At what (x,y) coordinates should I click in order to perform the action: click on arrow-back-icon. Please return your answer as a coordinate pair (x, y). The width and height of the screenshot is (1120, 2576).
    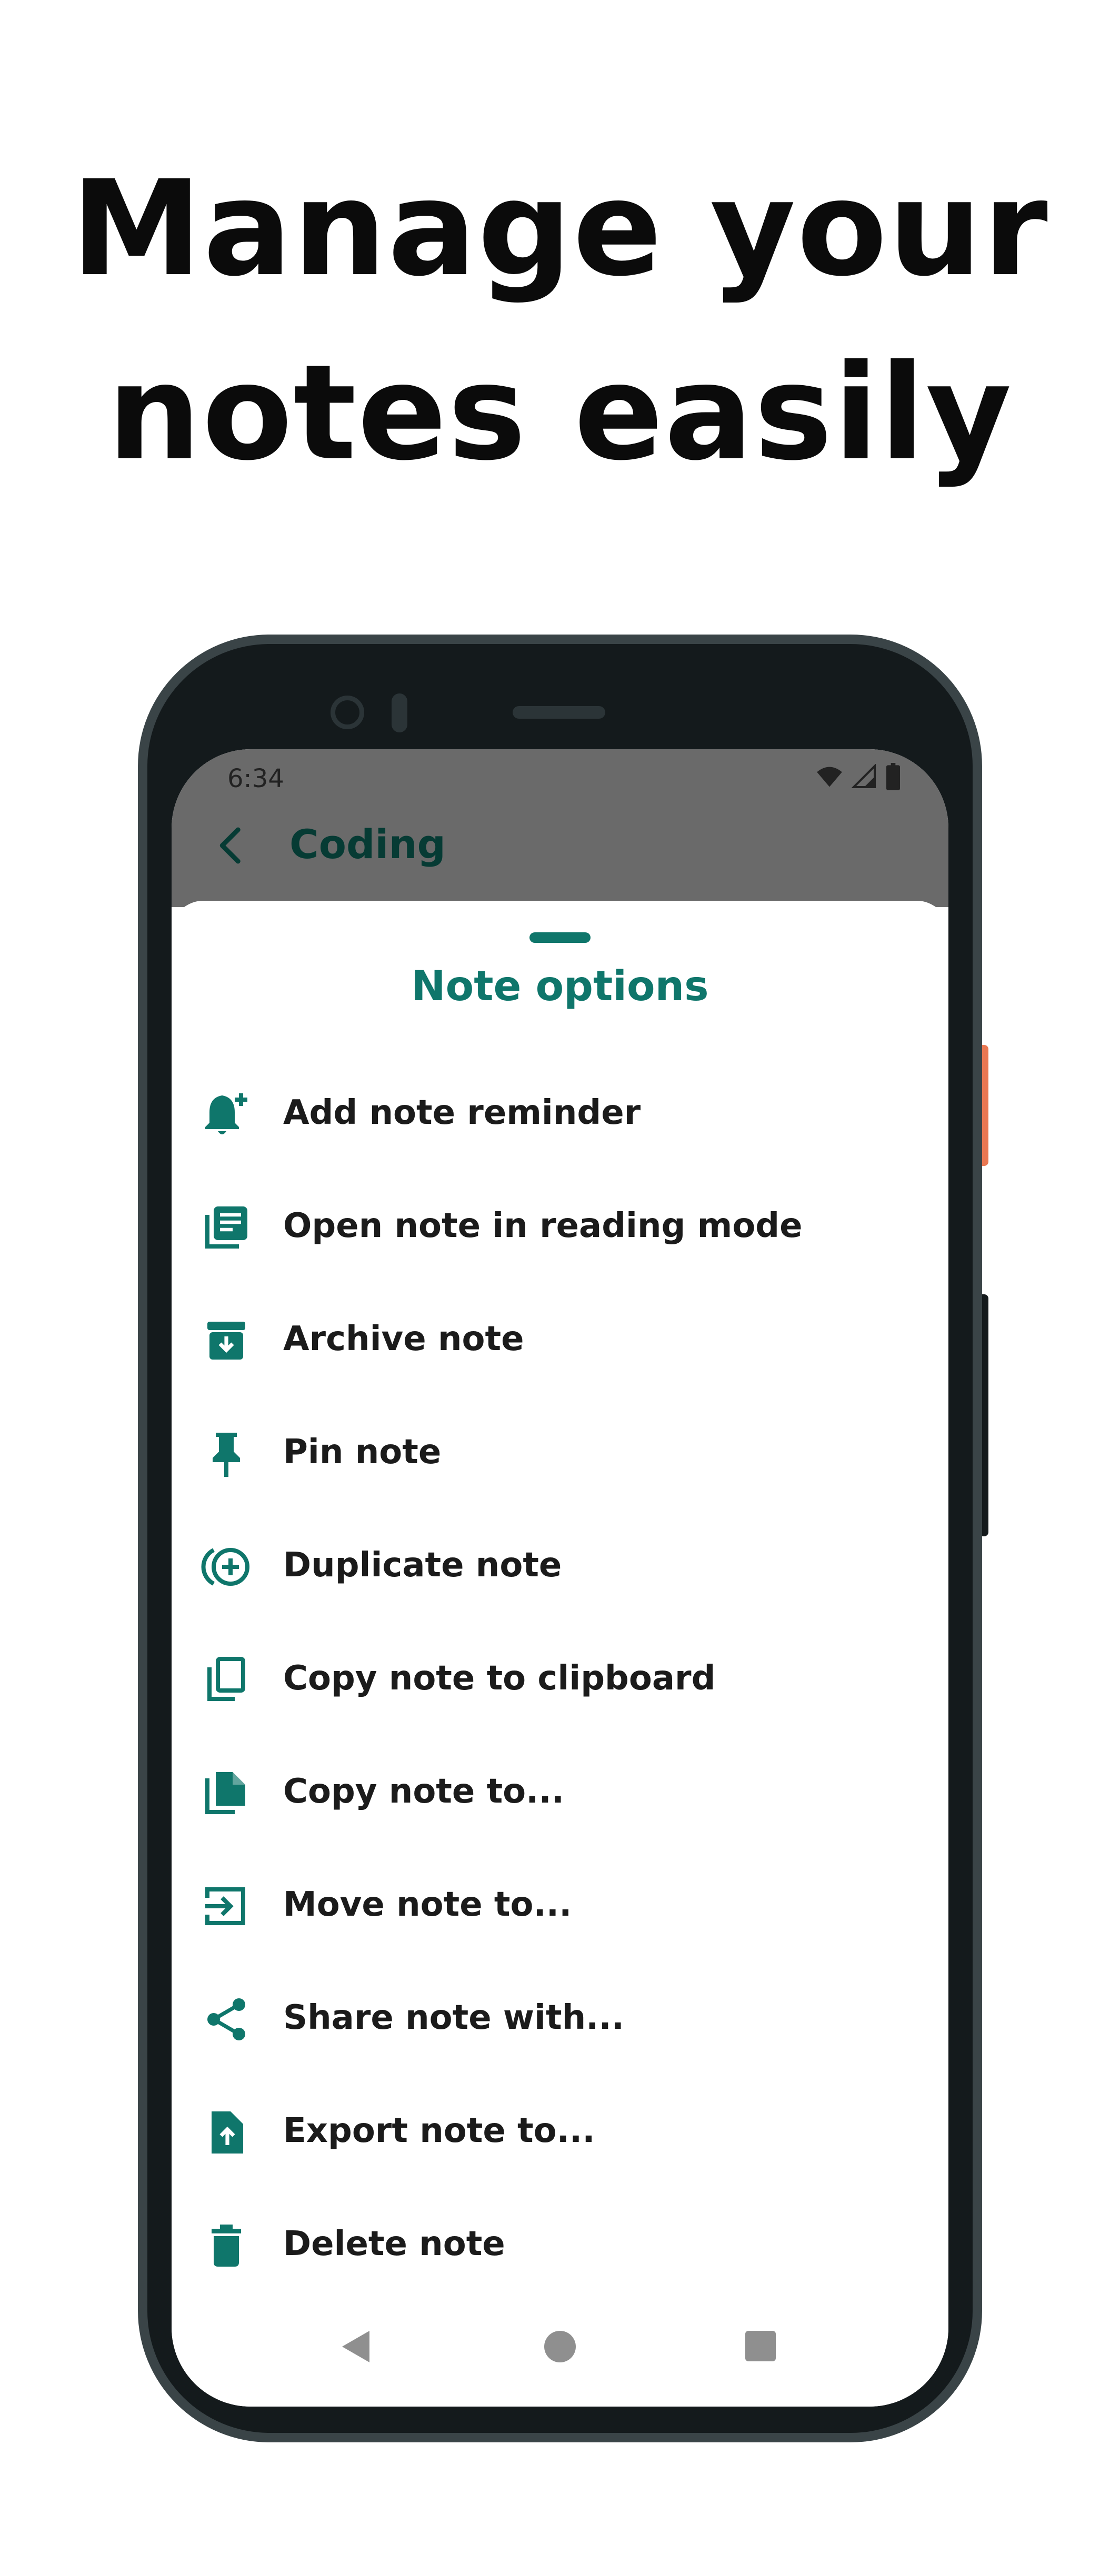
    Looking at the image, I should click on (232, 845).